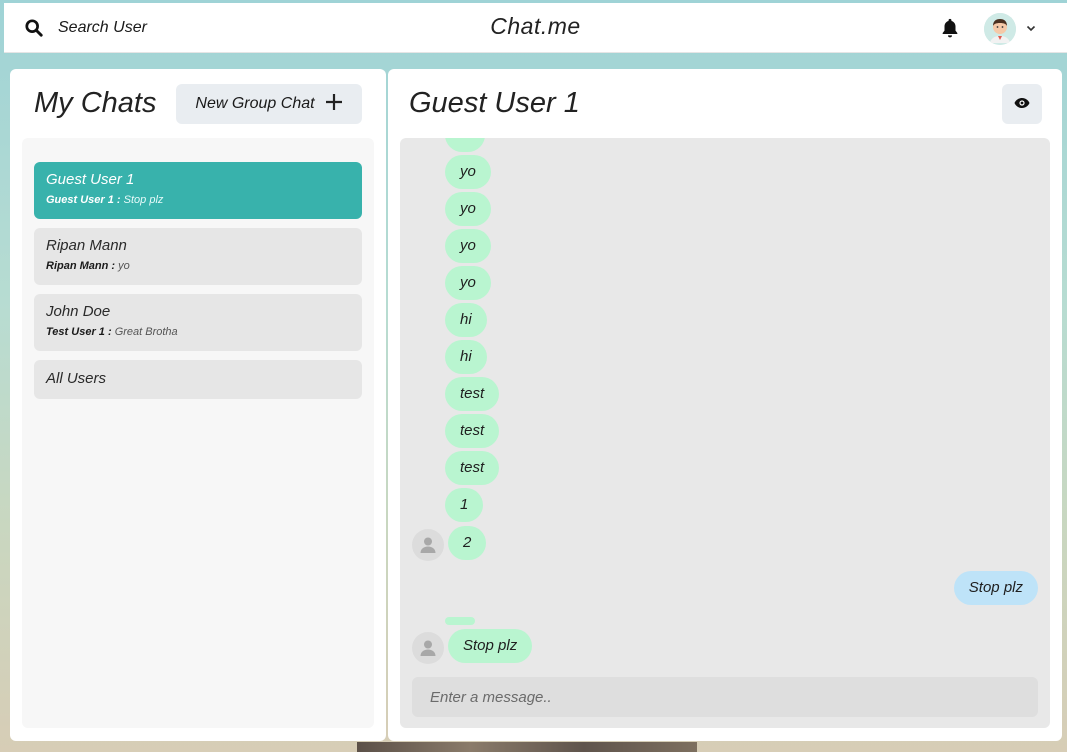 The image size is (1067, 752). Describe the element at coordinates (76, 378) in the screenshot. I see `chat-item-name: All Users` at that location.